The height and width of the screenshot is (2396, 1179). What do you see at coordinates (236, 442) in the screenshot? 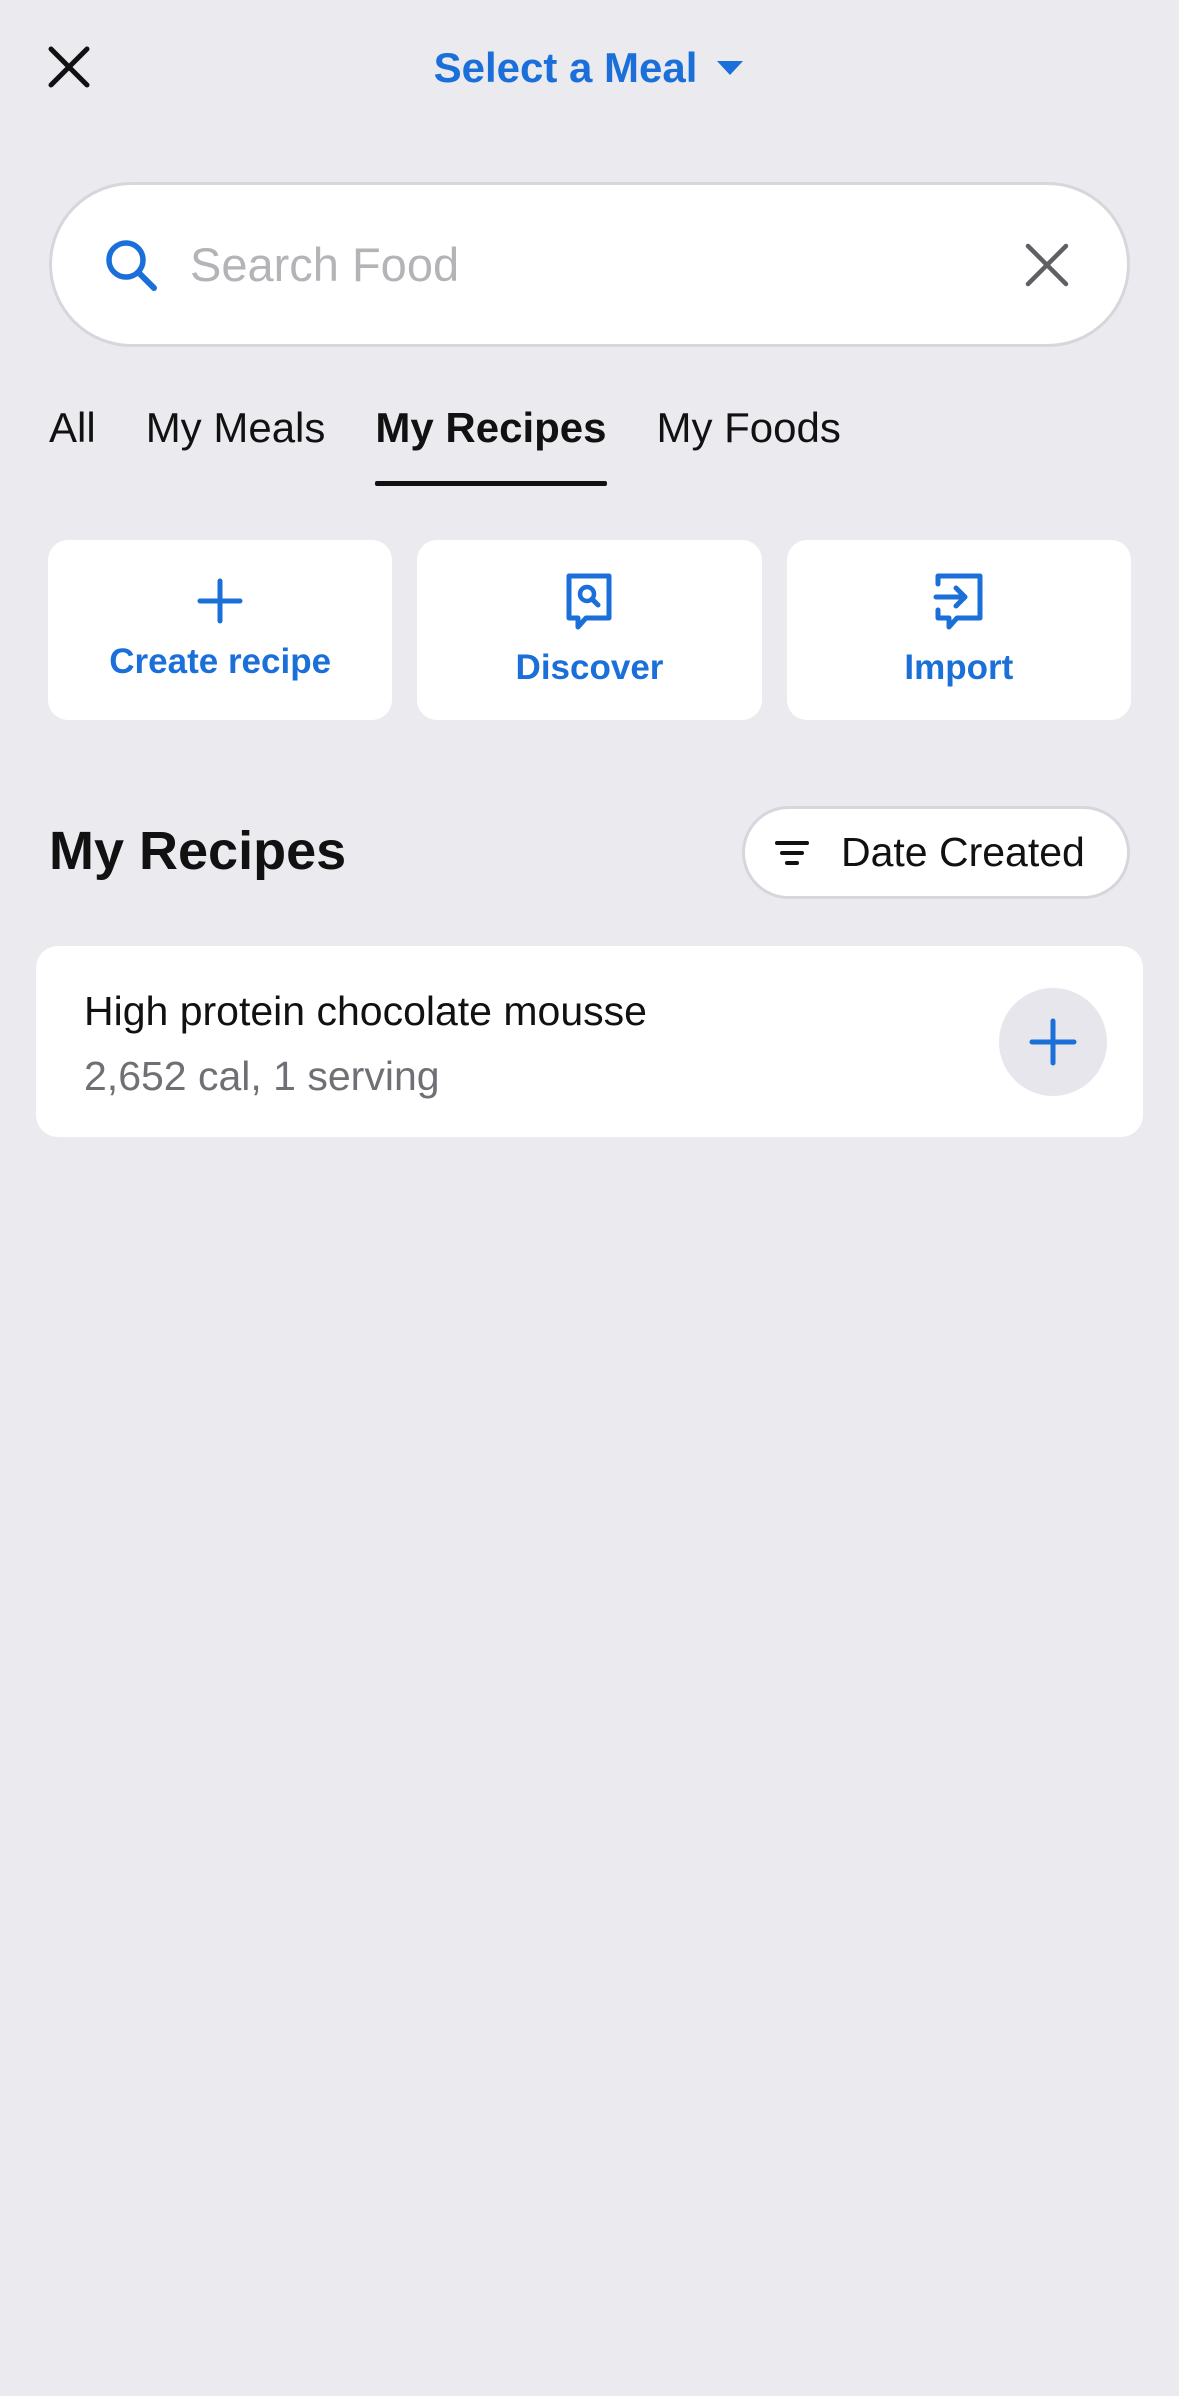
I see `tab-my-meals: My Meals` at bounding box center [236, 442].